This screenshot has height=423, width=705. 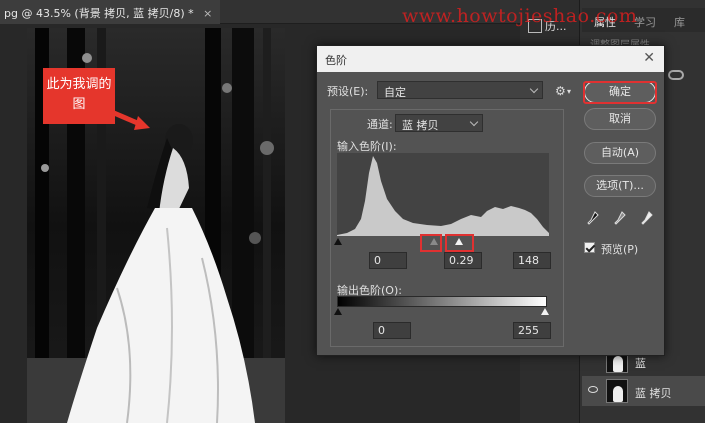 I want to click on callout-arrow-icon, so click(x=131, y=120).